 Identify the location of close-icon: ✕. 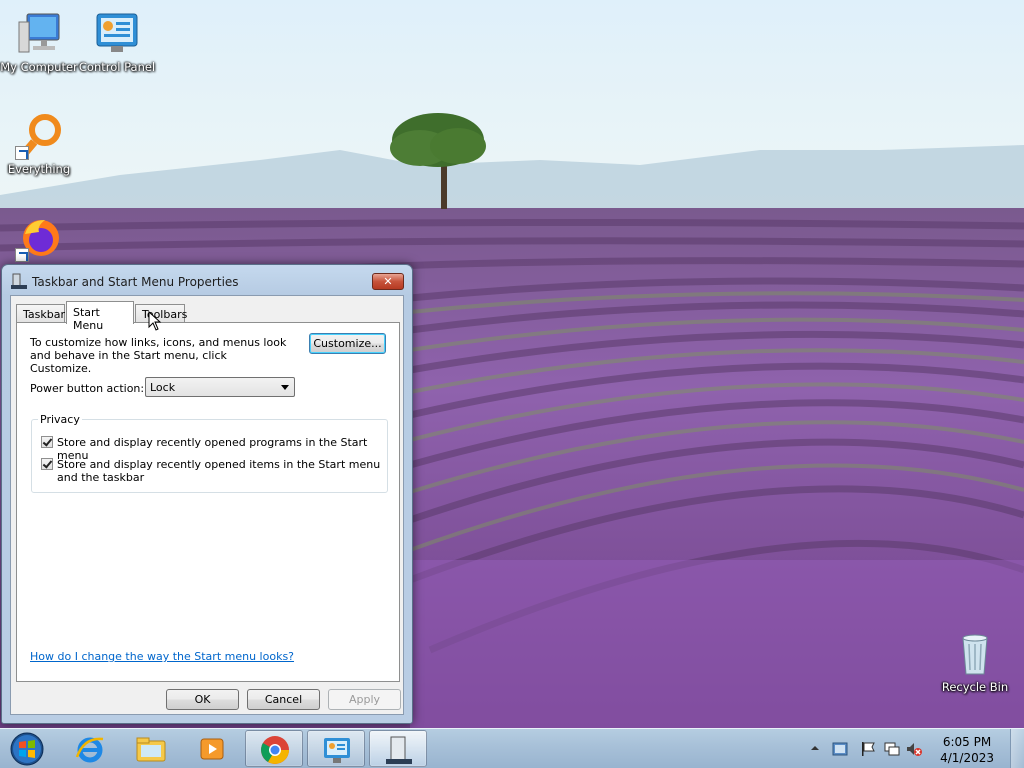
(388, 281).